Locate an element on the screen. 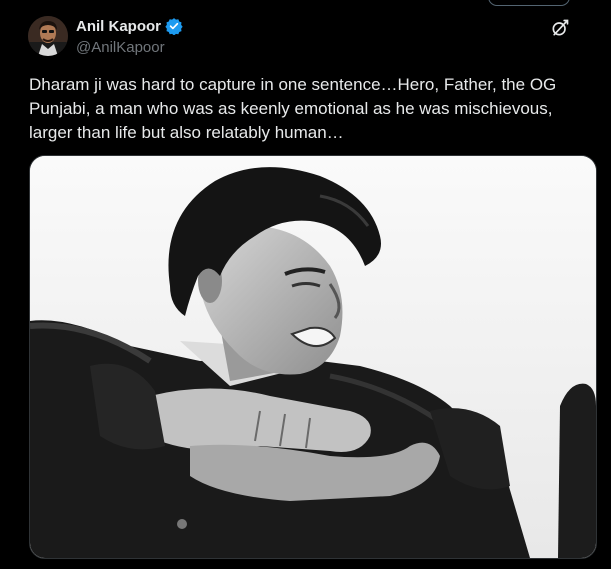  grok-button is located at coordinates (560, 28).